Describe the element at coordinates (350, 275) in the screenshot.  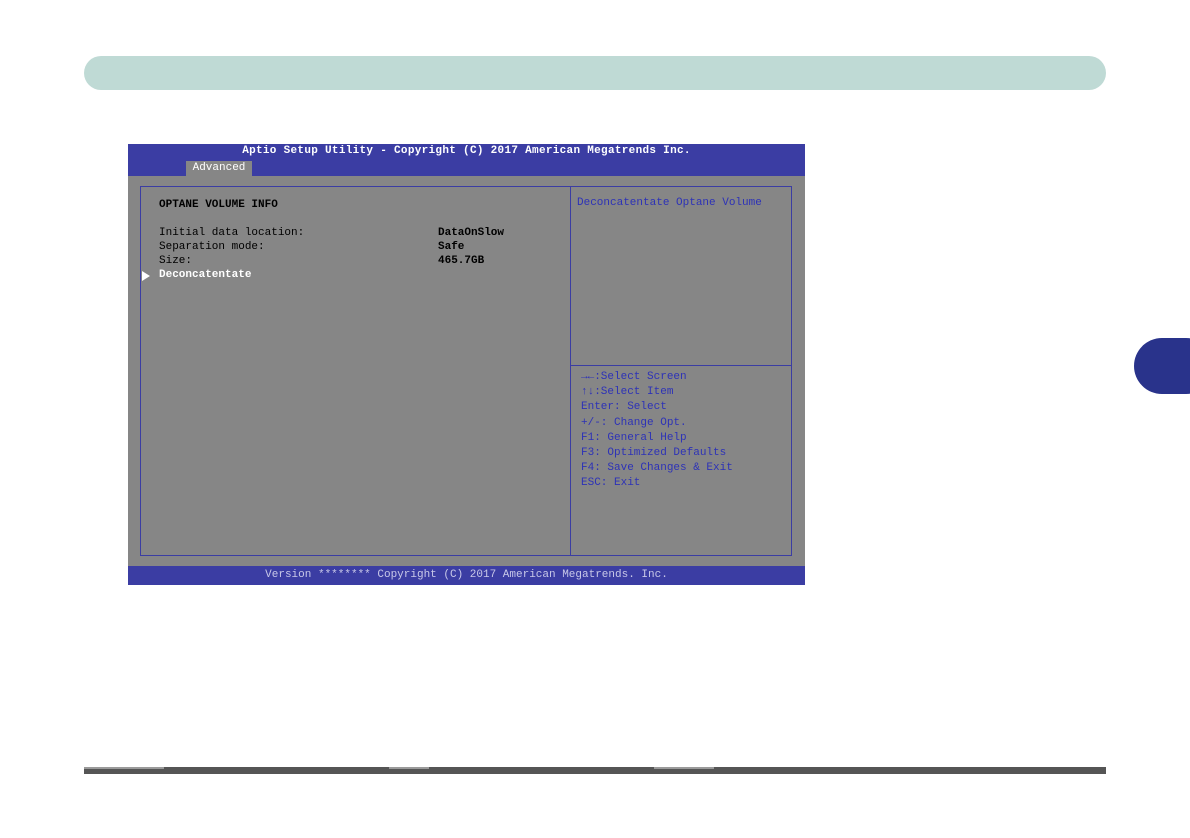
I see `deconcatenate-menu-item: Deconcatentate` at that location.